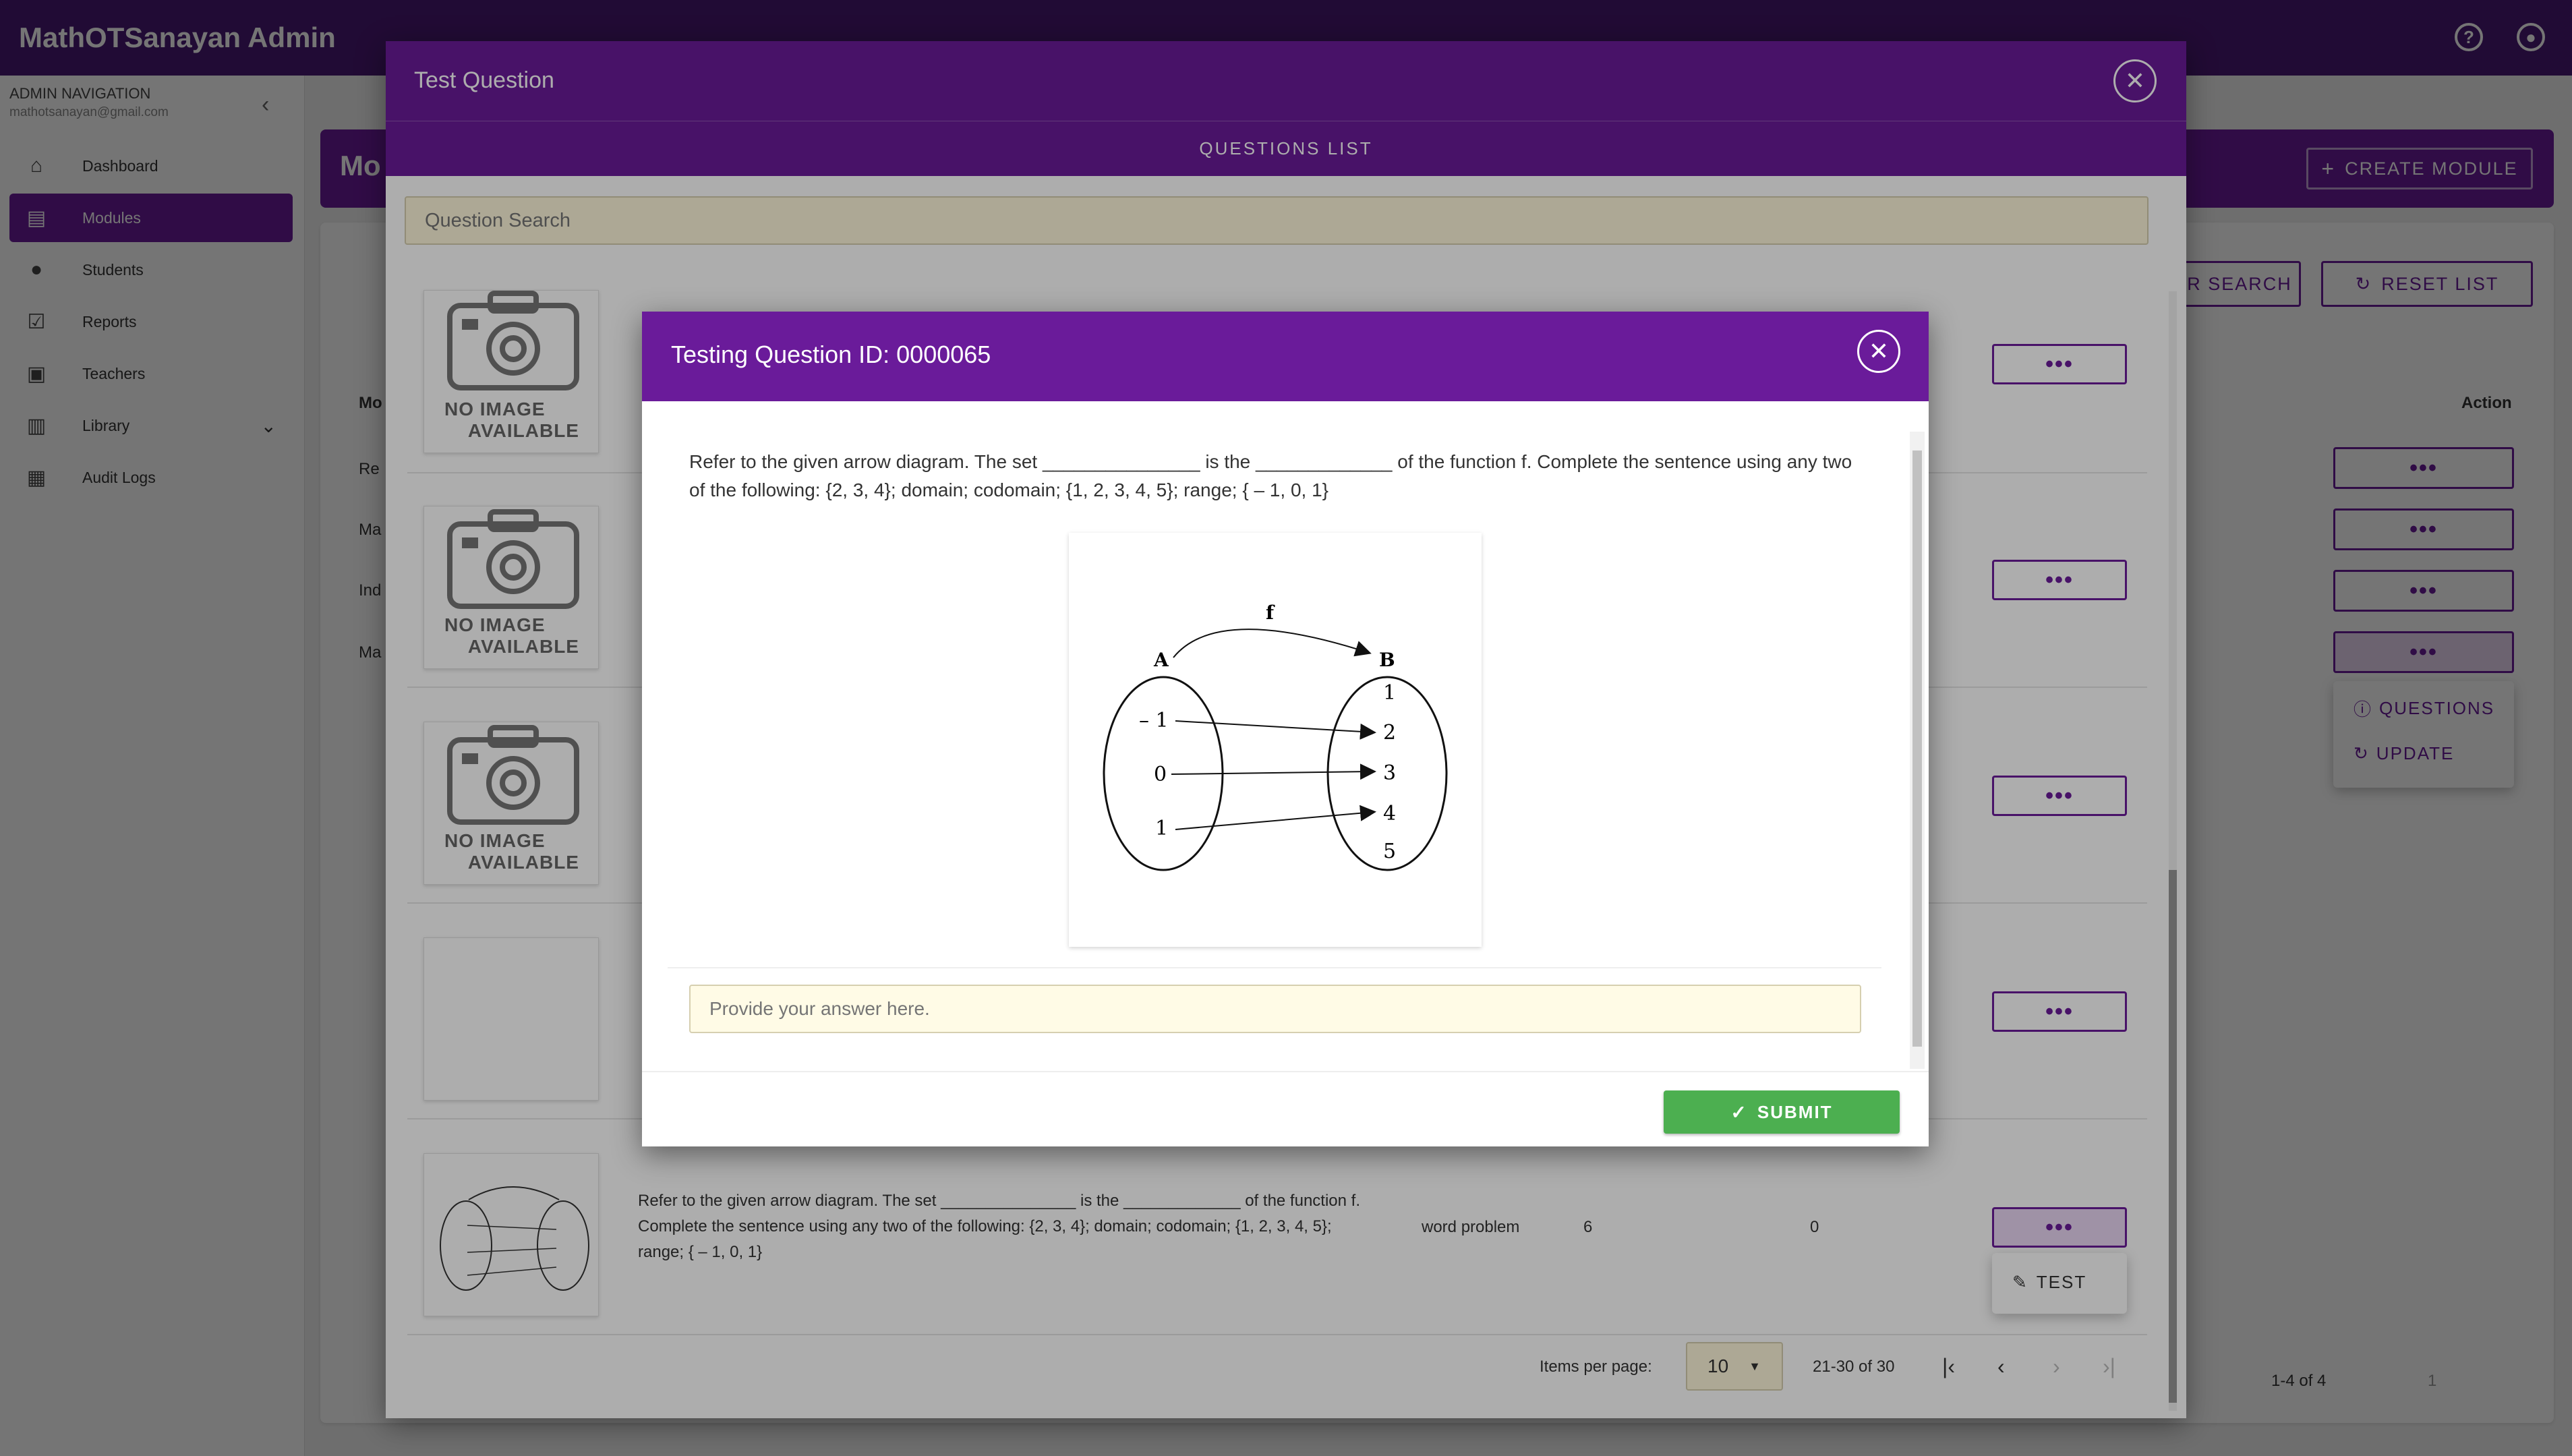 The width and height of the screenshot is (2572, 1456). What do you see at coordinates (1389, 813) in the screenshot?
I see `codomain-value: 4` at bounding box center [1389, 813].